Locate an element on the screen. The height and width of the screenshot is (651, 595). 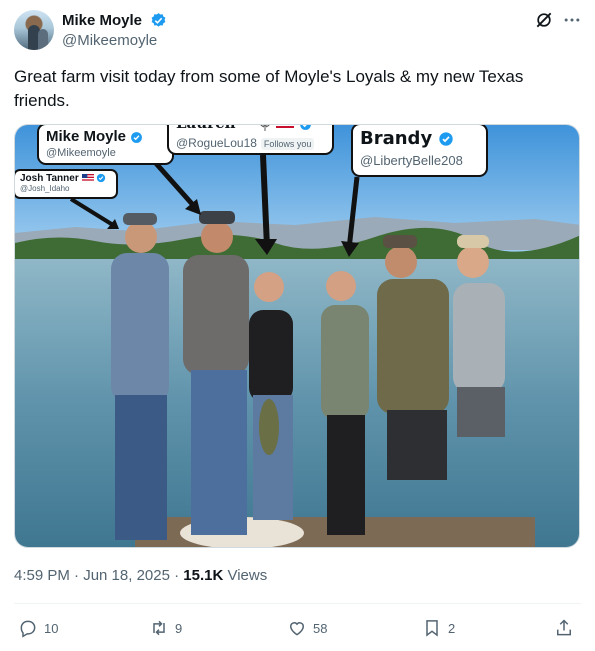
bookmark-count: 2 is located at coordinates (452, 628).